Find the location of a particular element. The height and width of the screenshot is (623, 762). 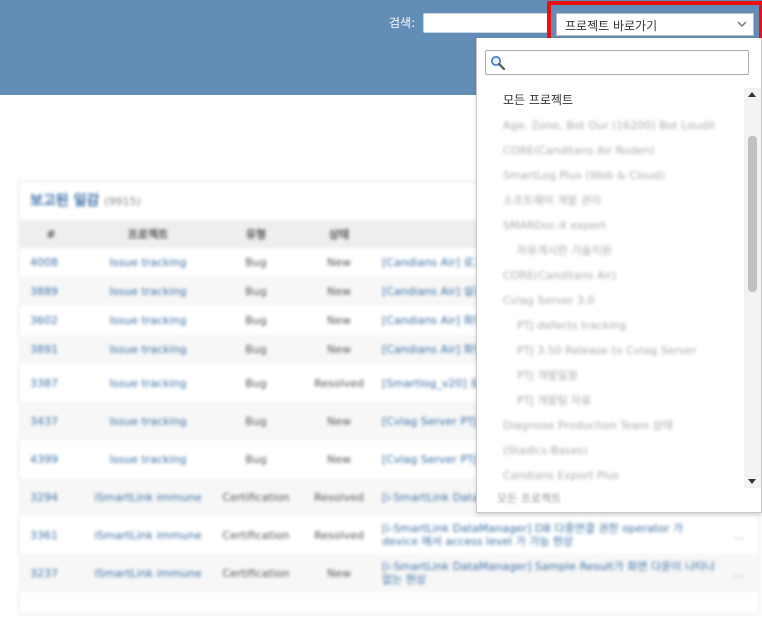

issue-number-link: 4399 is located at coordinates (51, 459).